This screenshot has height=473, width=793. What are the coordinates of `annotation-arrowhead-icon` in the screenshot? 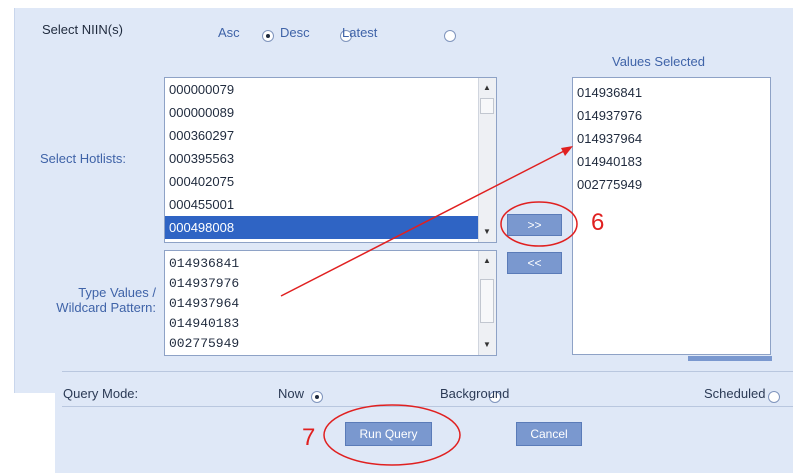 It's located at (567, 151).